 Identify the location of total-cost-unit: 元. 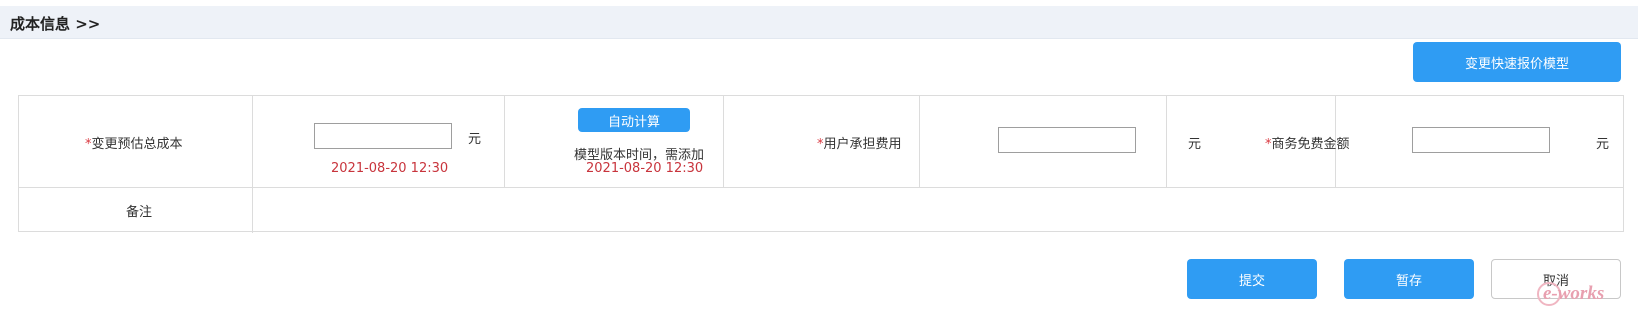
(475, 139).